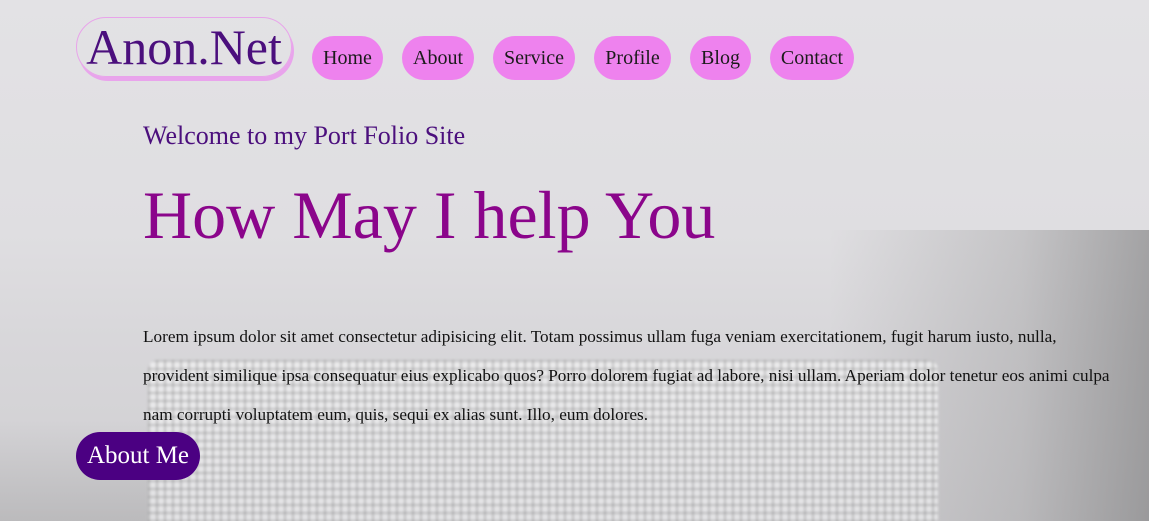 The image size is (1149, 521). What do you see at coordinates (812, 58) in the screenshot?
I see `nav-contact-button: Contact` at bounding box center [812, 58].